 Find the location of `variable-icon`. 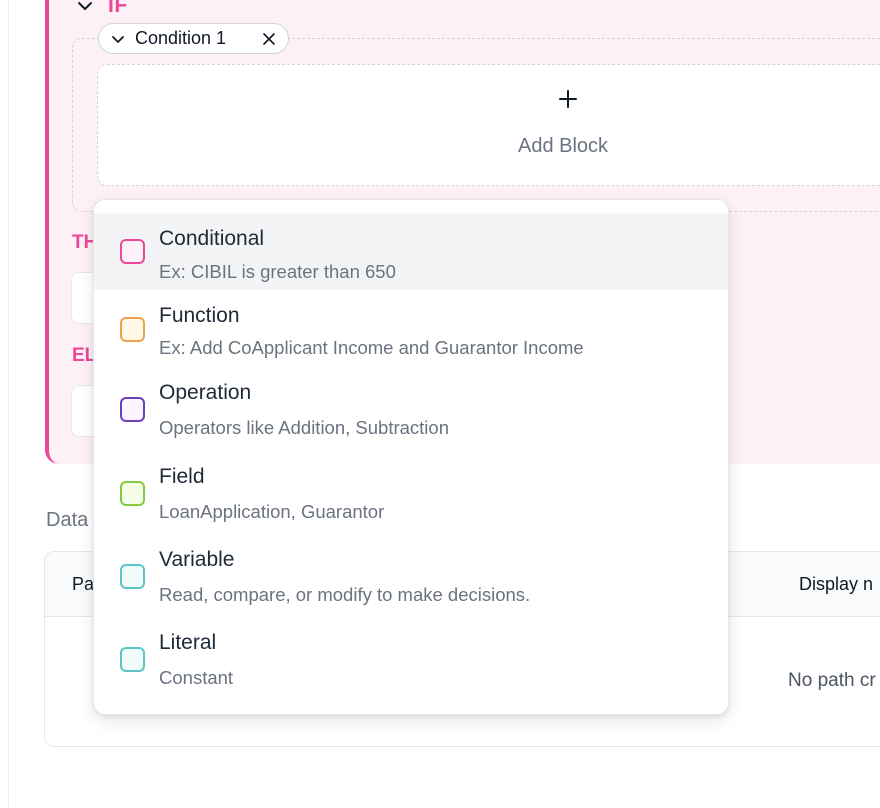

variable-icon is located at coordinates (132, 576).